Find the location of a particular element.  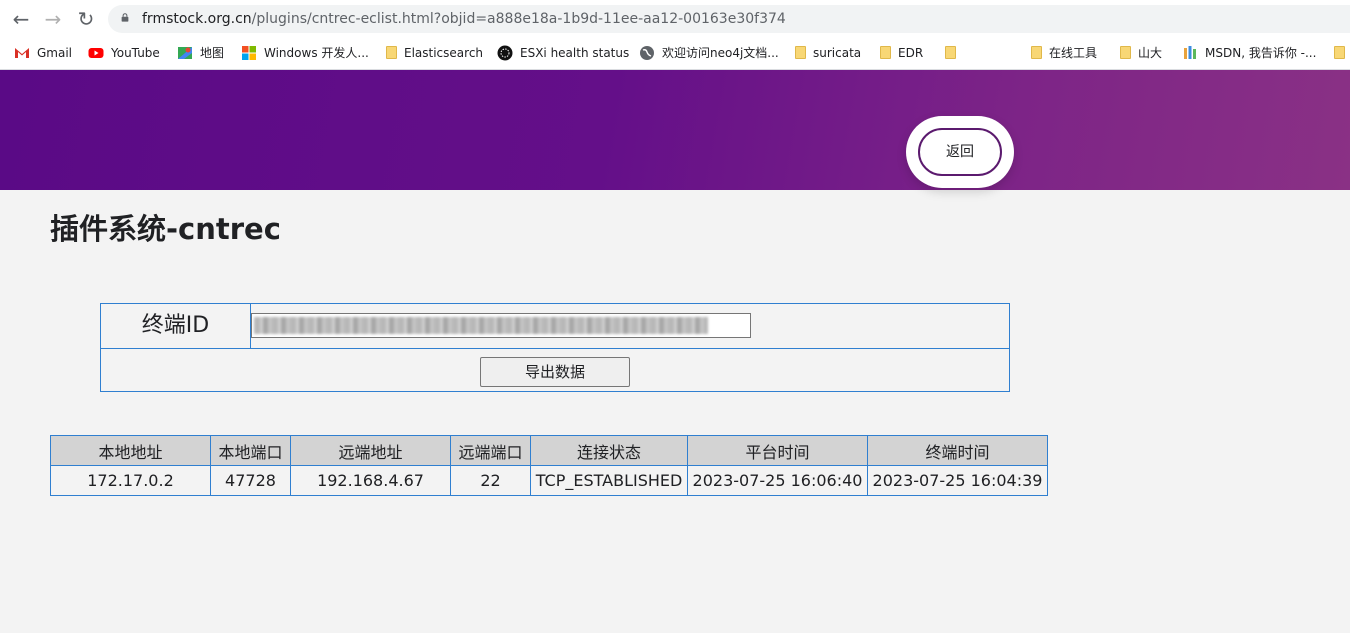

bookmark-label: suricata is located at coordinates (837, 52).